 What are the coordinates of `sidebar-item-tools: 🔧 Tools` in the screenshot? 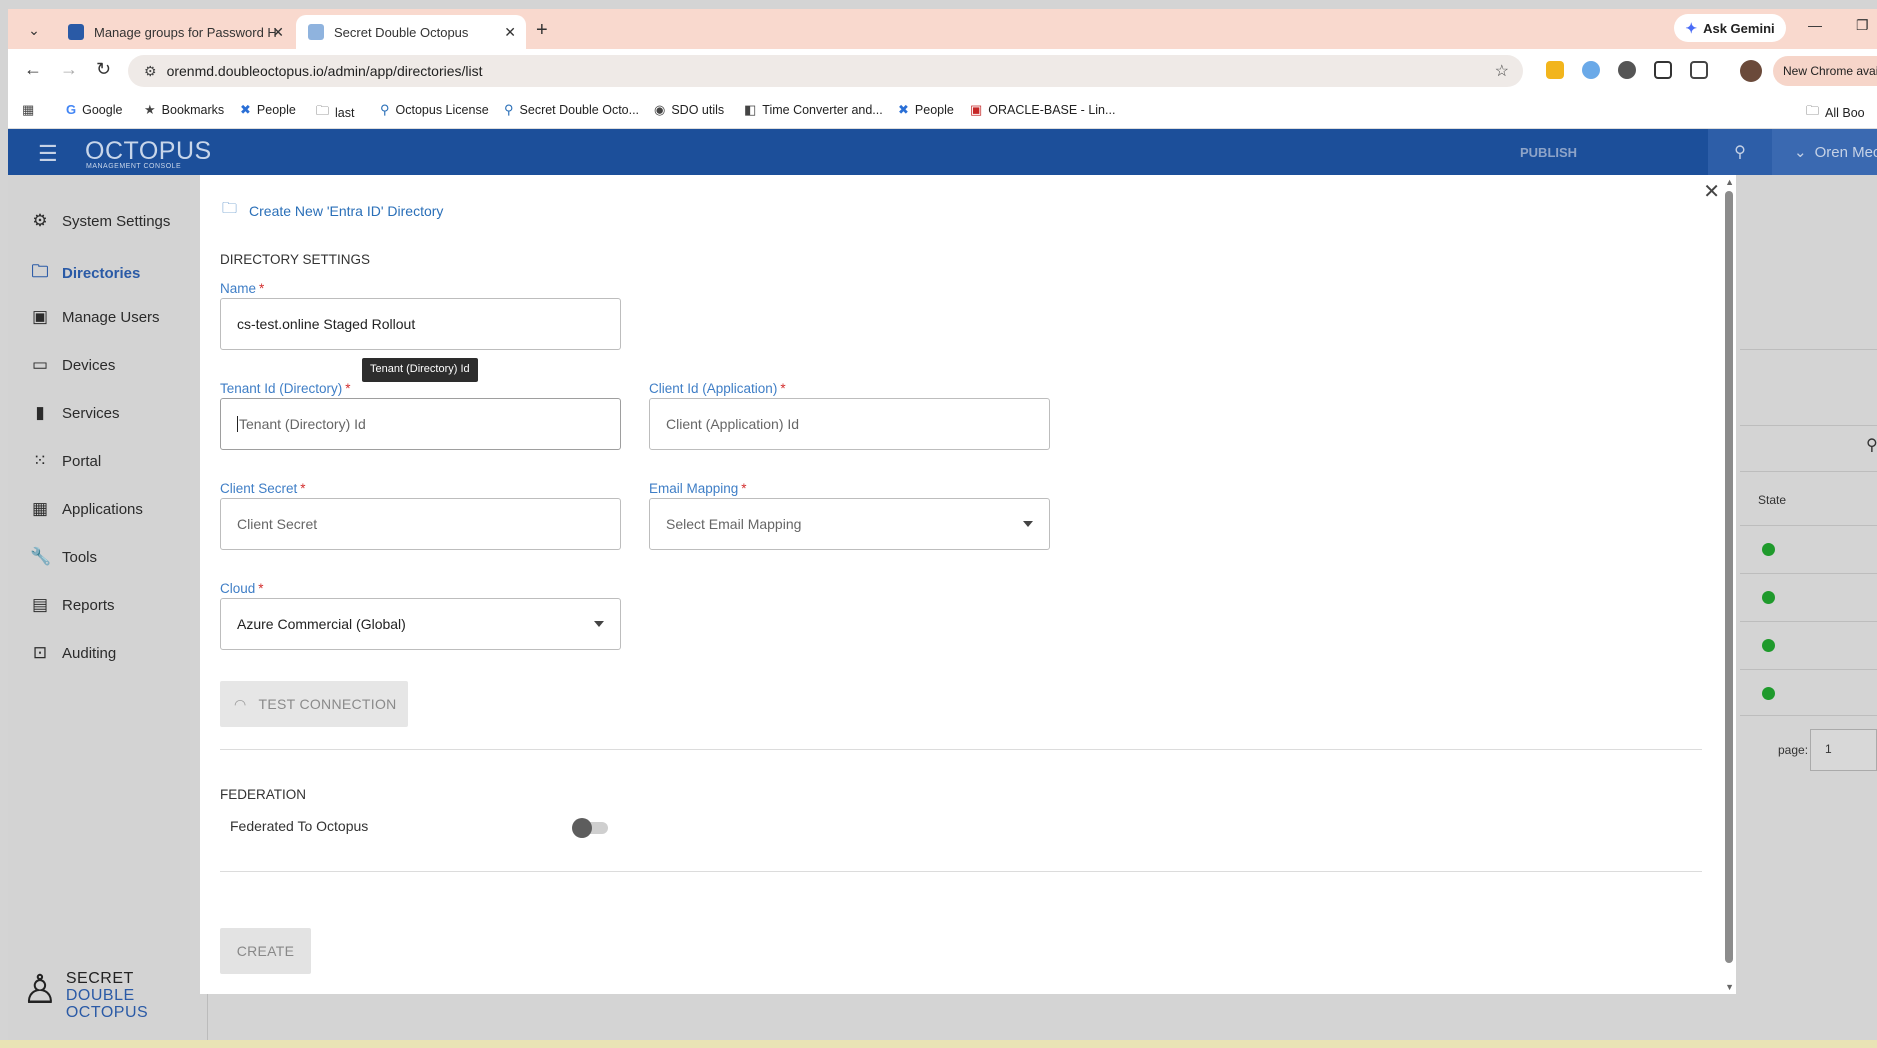 It's located at (63, 557).